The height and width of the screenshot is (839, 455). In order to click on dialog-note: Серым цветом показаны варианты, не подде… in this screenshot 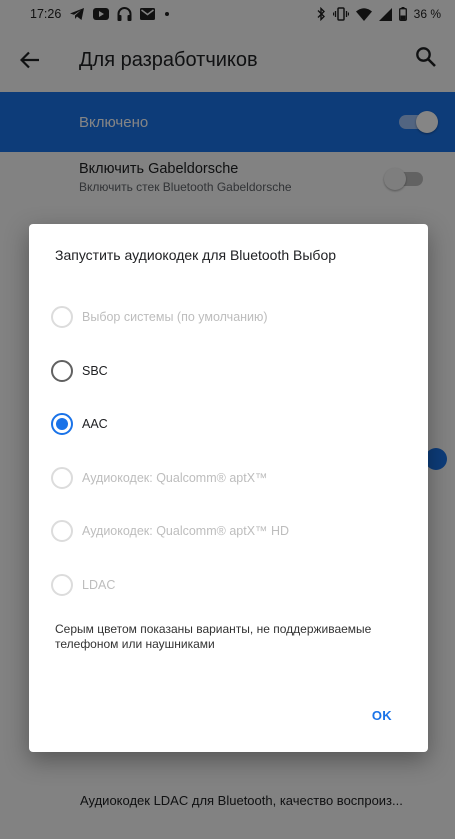, I will do `click(213, 636)`.